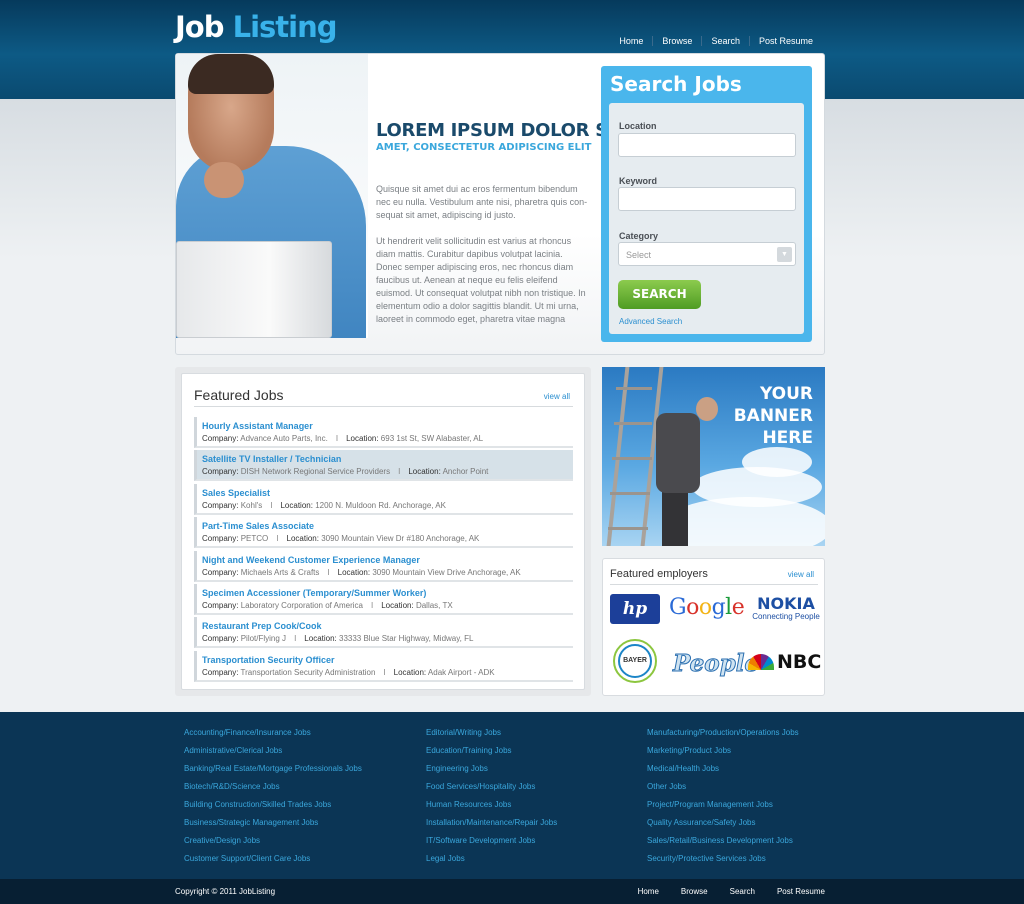 This screenshot has height=904, width=1024. Describe the element at coordinates (273, 751) in the screenshot. I see `footer-category-link: Administrative/Clerical Jobs` at that location.